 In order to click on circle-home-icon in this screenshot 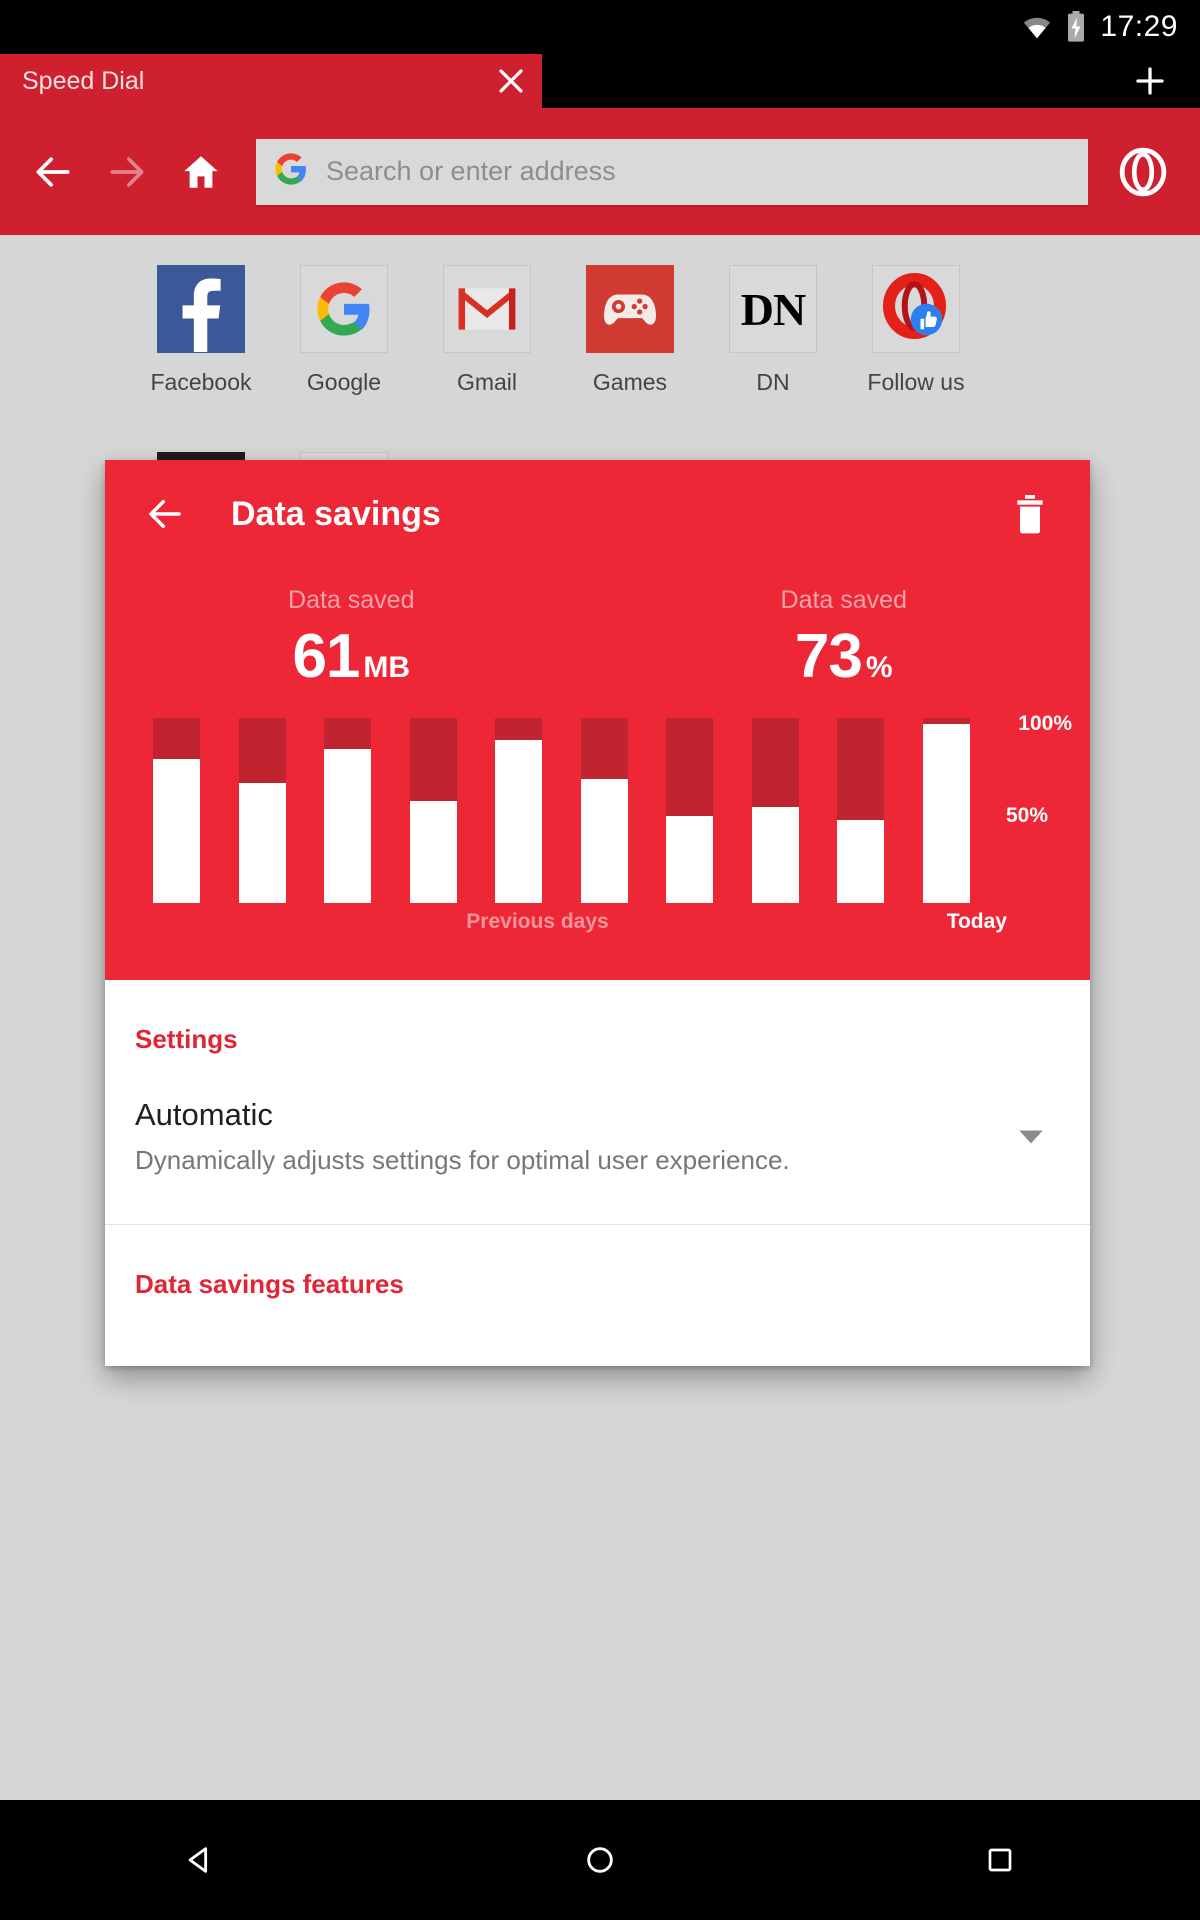, I will do `click(600, 1860)`.